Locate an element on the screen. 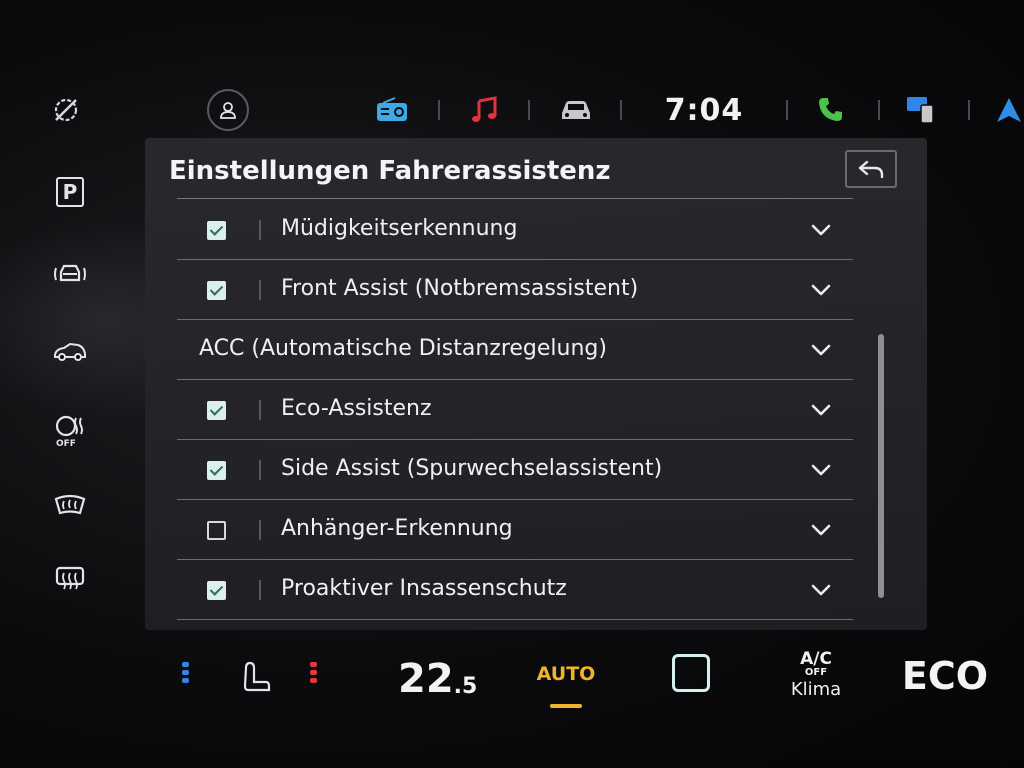  list-item-label: Eco-Assistenz is located at coordinates (356, 408).